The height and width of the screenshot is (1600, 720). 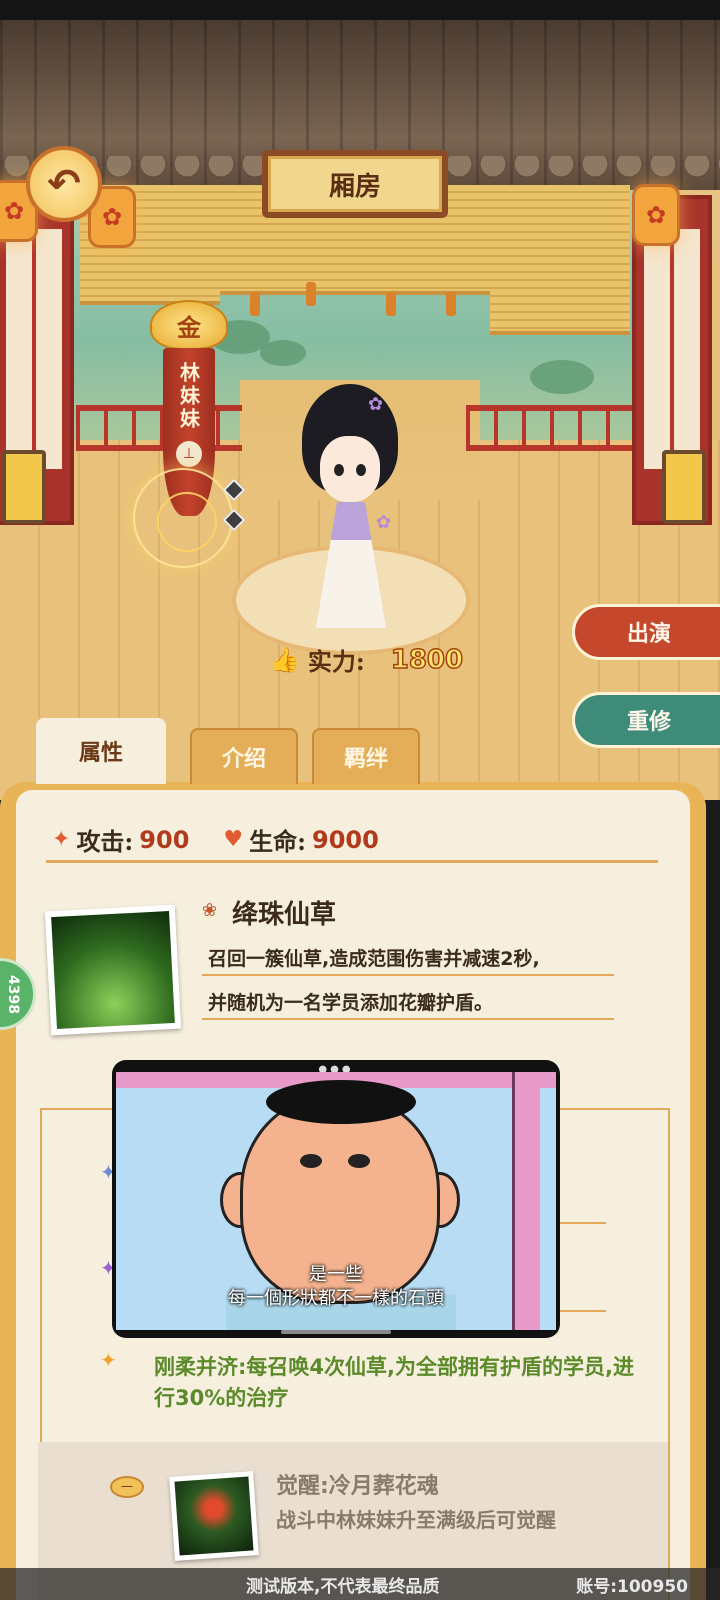 I want to click on video-progress-handle, so click(x=336, y=1332).